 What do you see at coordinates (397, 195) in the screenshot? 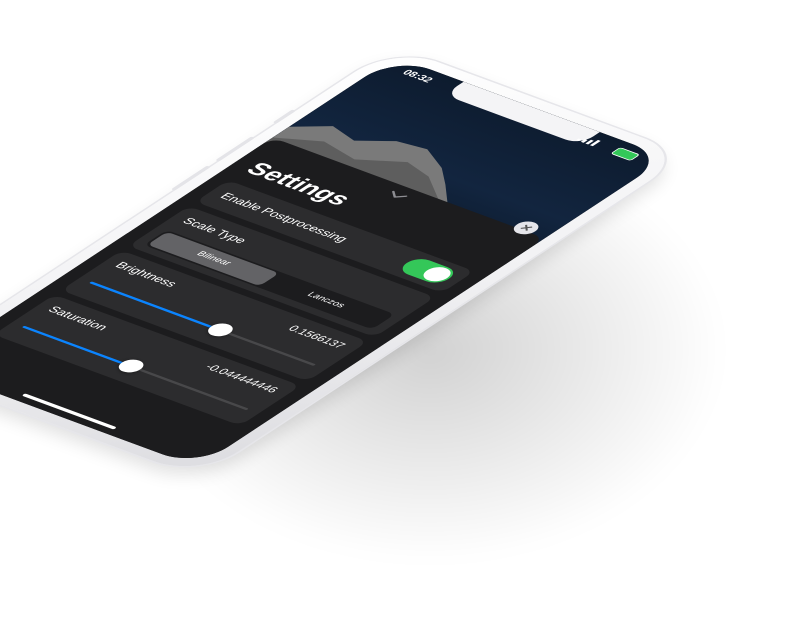
I see `chevron-down-icon` at bounding box center [397, 195].